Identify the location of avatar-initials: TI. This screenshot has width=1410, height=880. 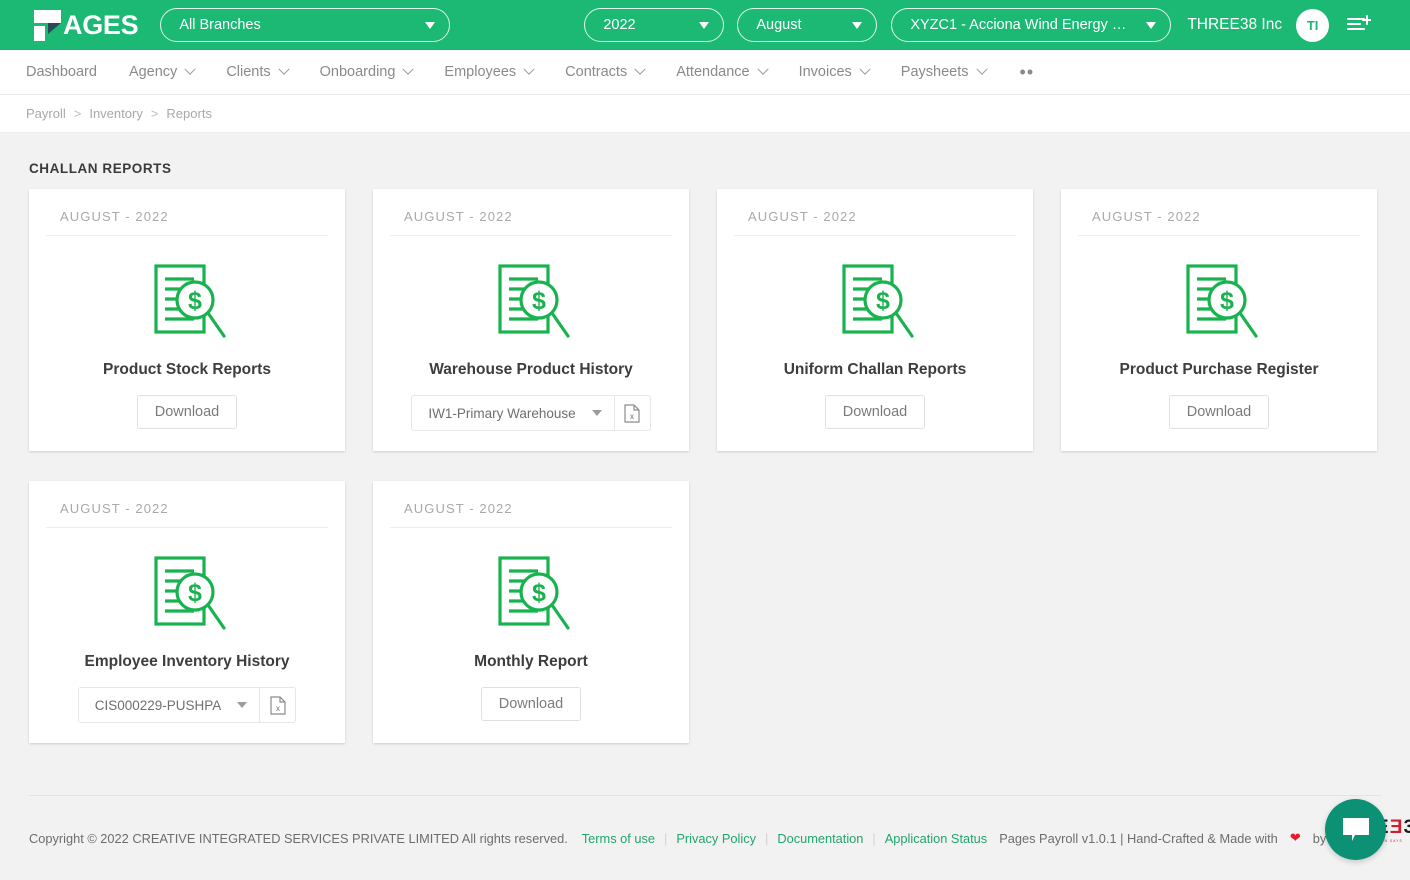
(1312, 25).